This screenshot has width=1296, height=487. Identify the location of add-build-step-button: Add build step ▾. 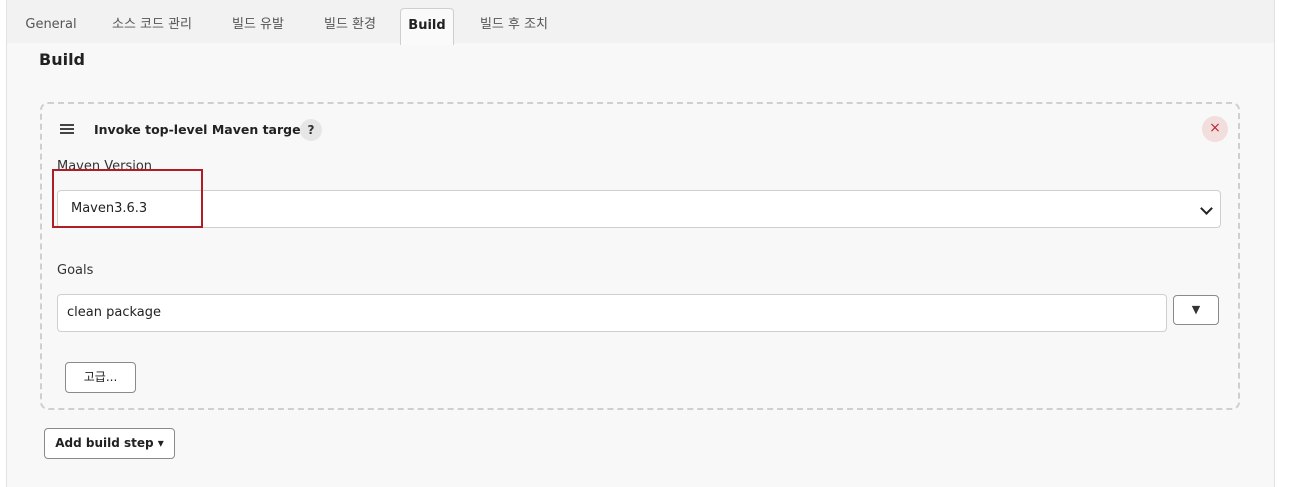
(109, 443).